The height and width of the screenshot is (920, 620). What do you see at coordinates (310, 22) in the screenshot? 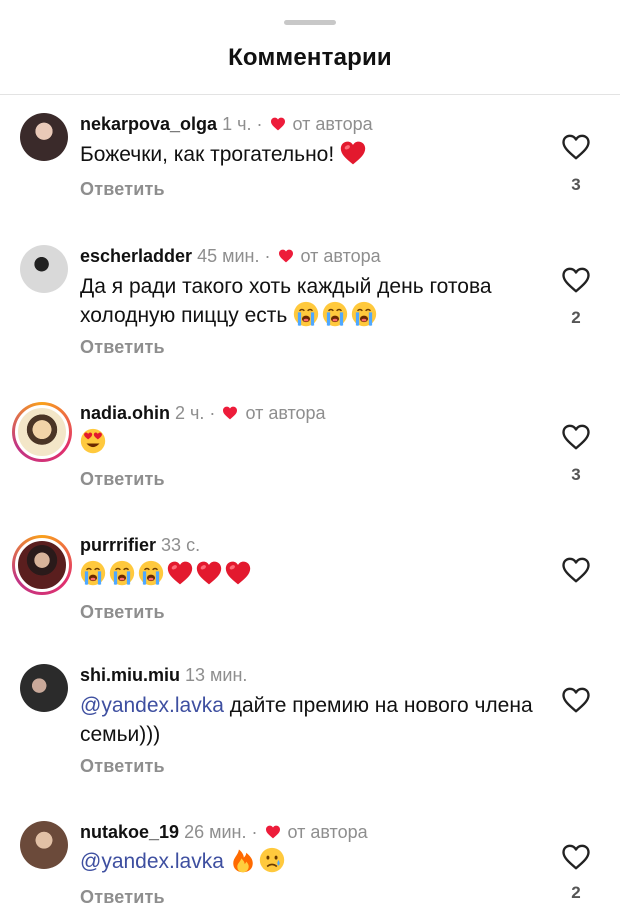
I see `drag-handle` at bounding box center [310, 22].